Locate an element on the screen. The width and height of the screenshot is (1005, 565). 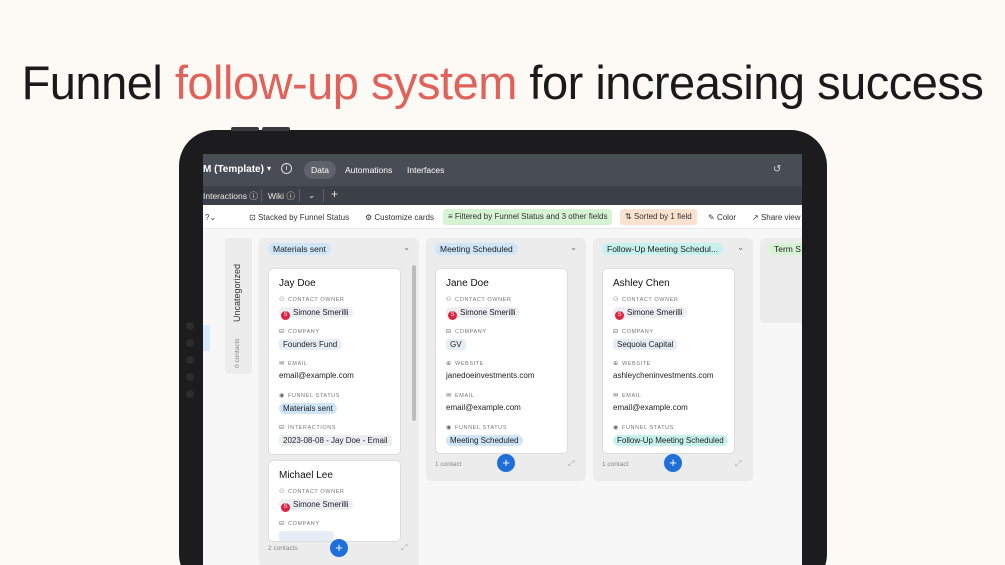
table-tab-wiki: Wiki ⓘ is located at coordinates (281, 196).